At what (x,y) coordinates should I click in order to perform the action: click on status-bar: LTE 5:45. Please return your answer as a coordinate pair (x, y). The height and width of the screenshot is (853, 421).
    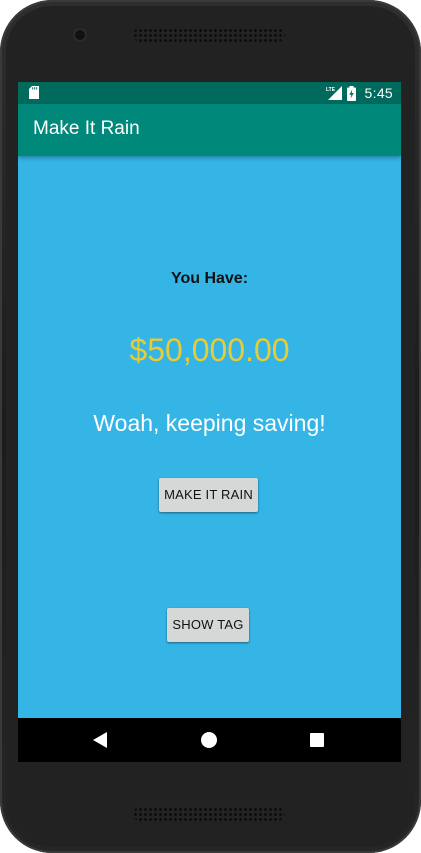
    Looking at the image, I should click on (209, 93).